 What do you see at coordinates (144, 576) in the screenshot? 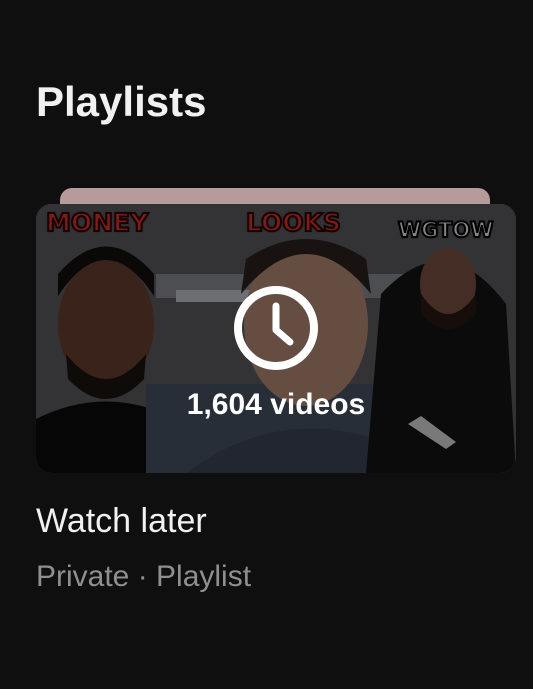
I see `playlist-meta: Private · Playlist` at bounding box center [144, 576].